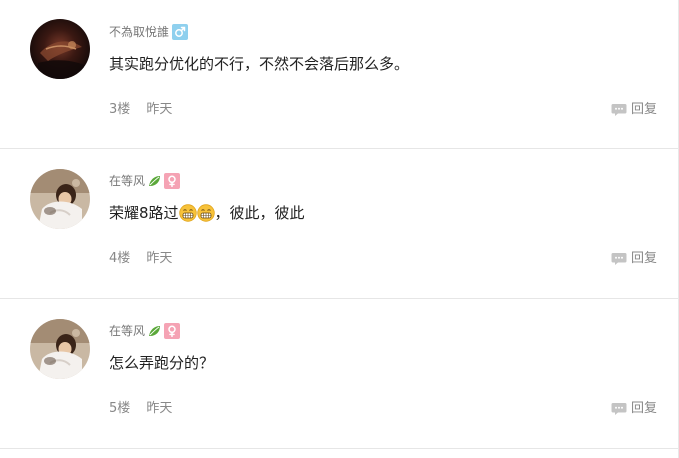 The width and height of the screenshot is (679, 458). What do you see at coordinates (144, 213) in the screenshot?
I see `comment-text-part: 荣耀8路过` at bounding box center [144, 213].